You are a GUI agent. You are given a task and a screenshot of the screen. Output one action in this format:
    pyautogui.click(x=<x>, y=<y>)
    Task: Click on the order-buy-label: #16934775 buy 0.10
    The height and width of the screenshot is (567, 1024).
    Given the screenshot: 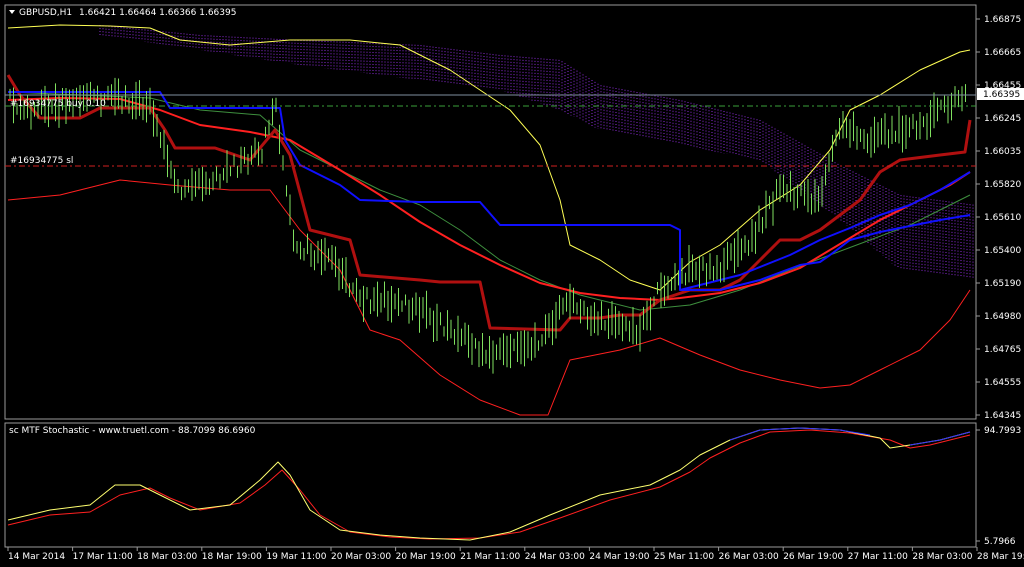 What is the action you would take?
    pyautogui.click(x=58, y=104)
    